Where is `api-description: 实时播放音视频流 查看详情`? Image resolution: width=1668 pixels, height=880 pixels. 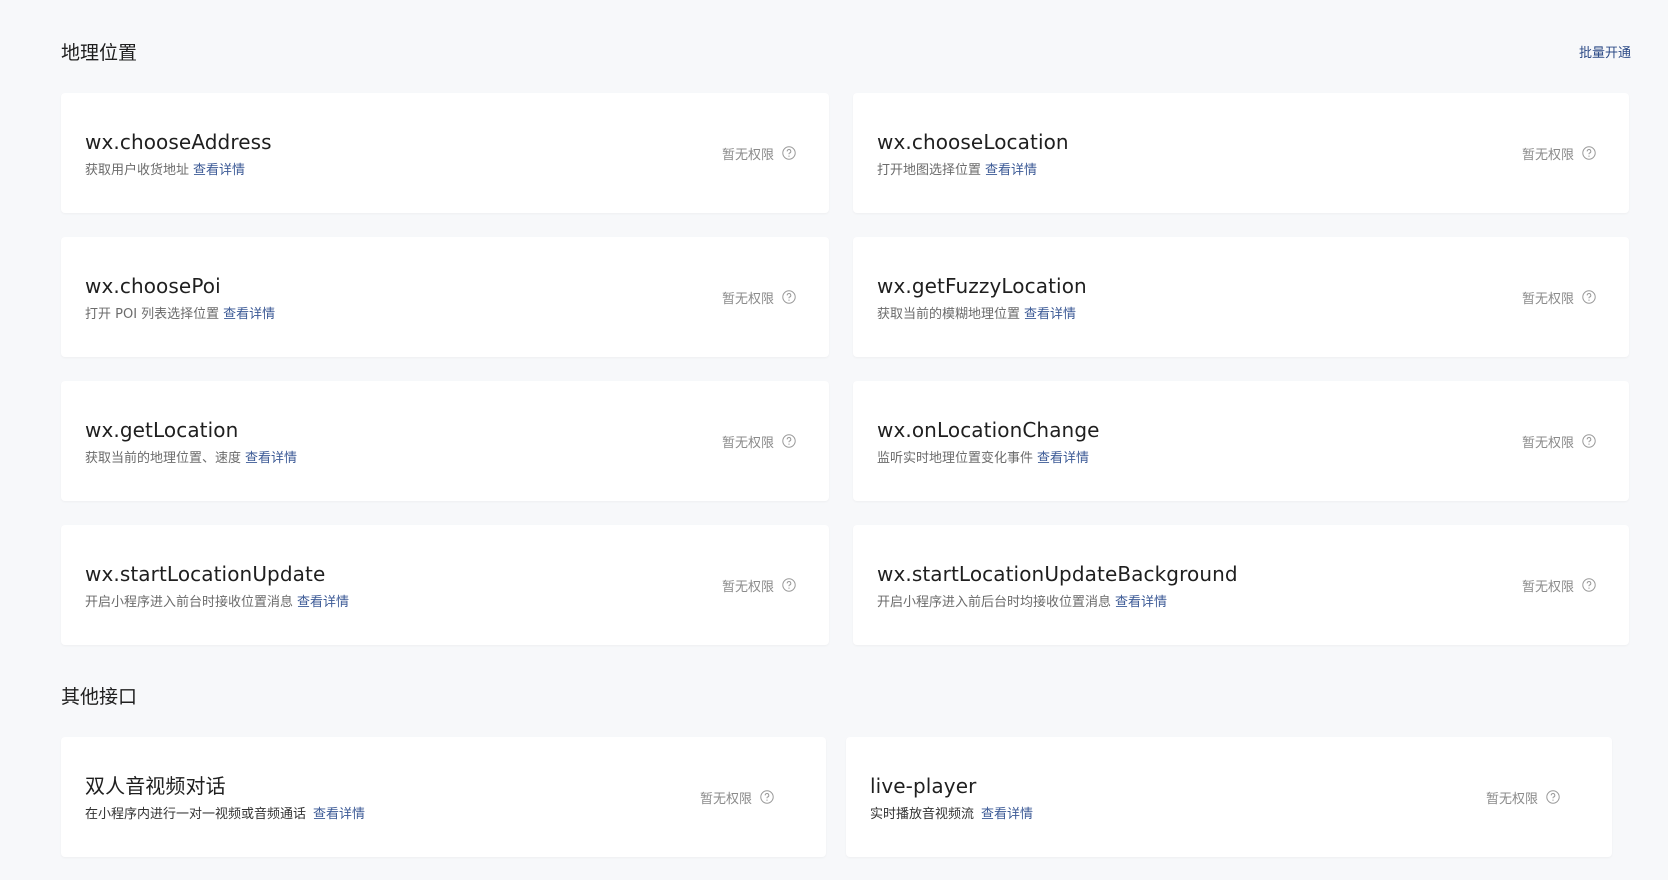
api-description: 实时播放音视频流 查看详情 is located at coordinates (951, 815).